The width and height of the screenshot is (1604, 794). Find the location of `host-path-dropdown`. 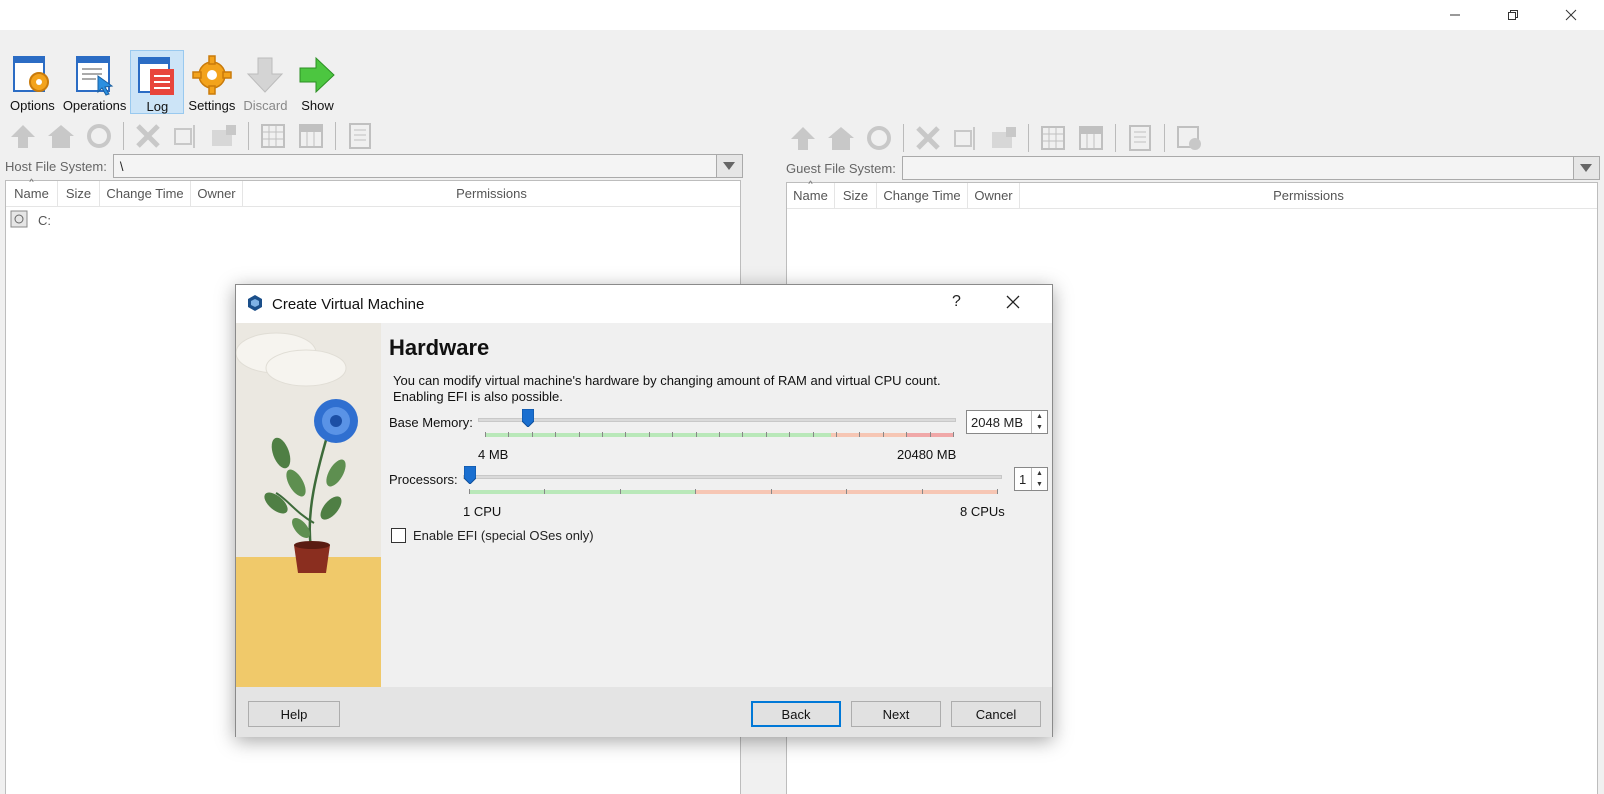

host-path-dropdown is located at coordinates (729, 166).